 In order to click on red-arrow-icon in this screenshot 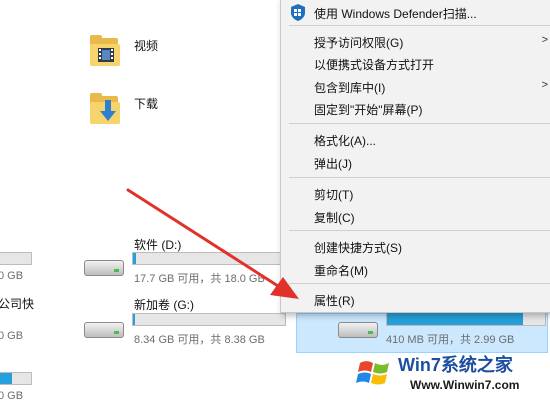, I will do `click(212, 243)`.